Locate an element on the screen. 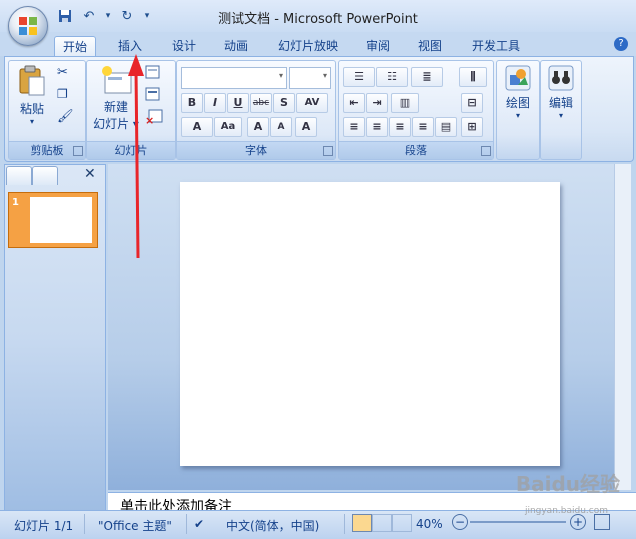 The width and height of the screenshot is (636, 539). paste-label: 粘贴 is located at coordinates (31, 109).